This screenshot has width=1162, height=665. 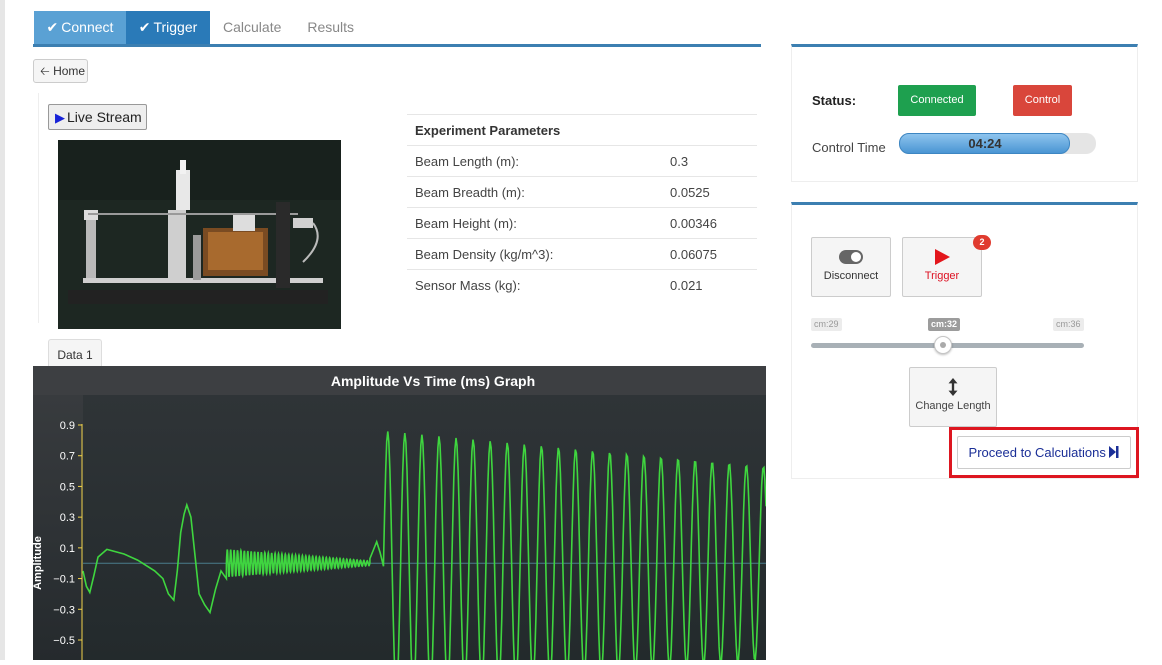 What do you see at coordinates (582, 129) in the screenshot?
I see `parameters-header: Experiment Parameters` at bounding box center [582, 129].